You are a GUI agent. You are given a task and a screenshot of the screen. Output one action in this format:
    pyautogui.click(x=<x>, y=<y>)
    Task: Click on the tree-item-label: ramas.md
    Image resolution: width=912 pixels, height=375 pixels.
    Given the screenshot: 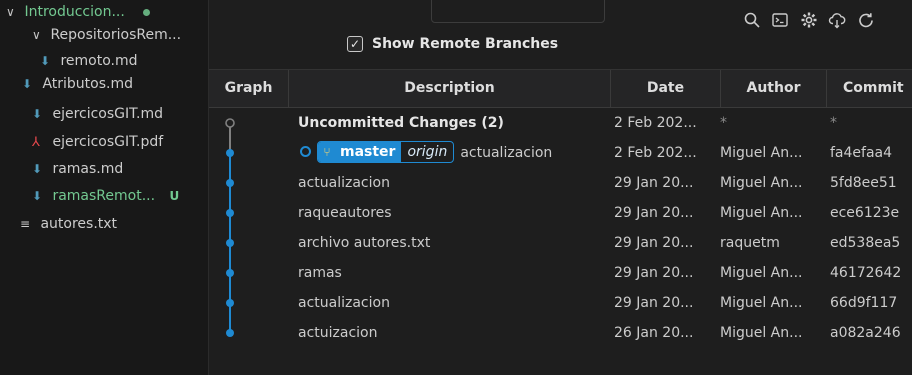 What is the action you would take?
    pyautogui.click(x=88, y=169)
    